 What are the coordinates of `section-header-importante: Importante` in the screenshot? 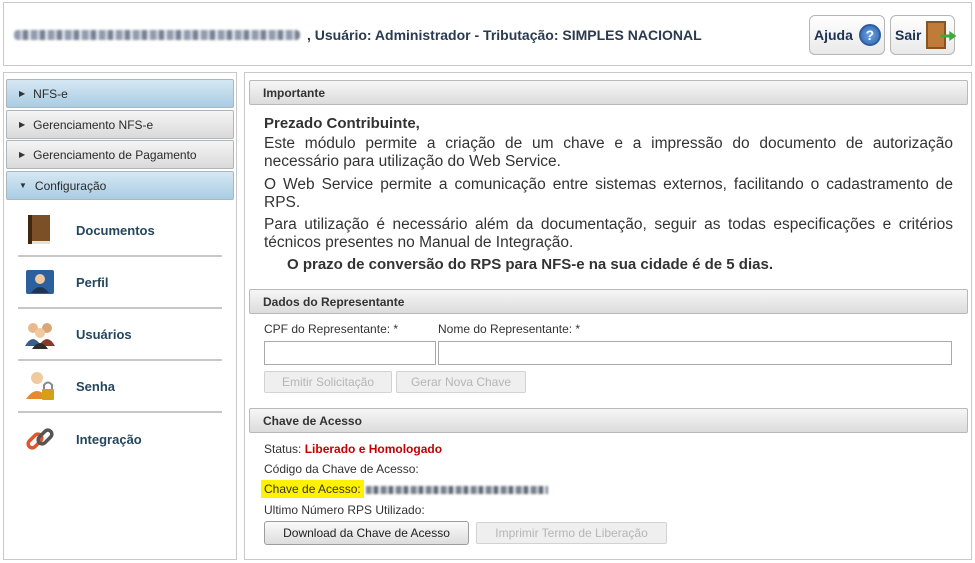 It's located at (608, 92).